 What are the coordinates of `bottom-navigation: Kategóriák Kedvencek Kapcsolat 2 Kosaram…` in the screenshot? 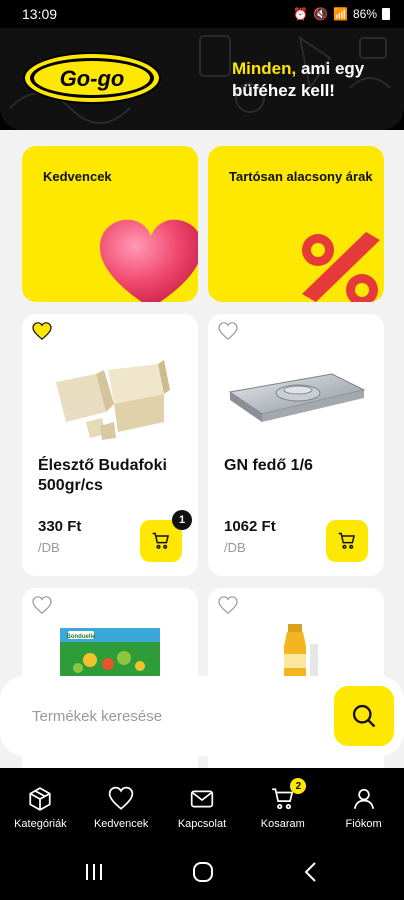 It's located at (202, 806).